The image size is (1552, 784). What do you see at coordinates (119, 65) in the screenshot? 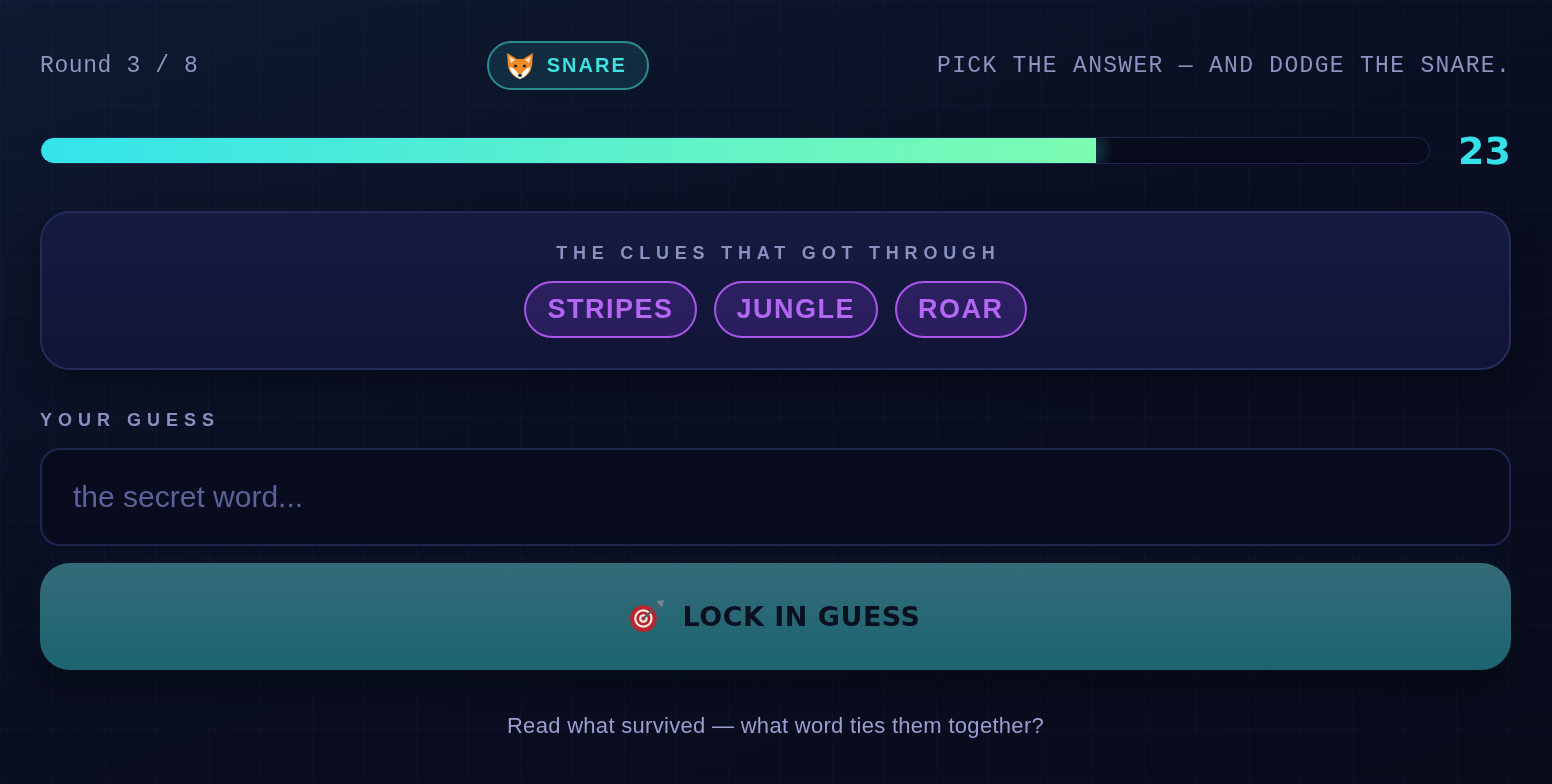
I see `round-counter: Round 3 / 8` at bounding box center [119, 65].